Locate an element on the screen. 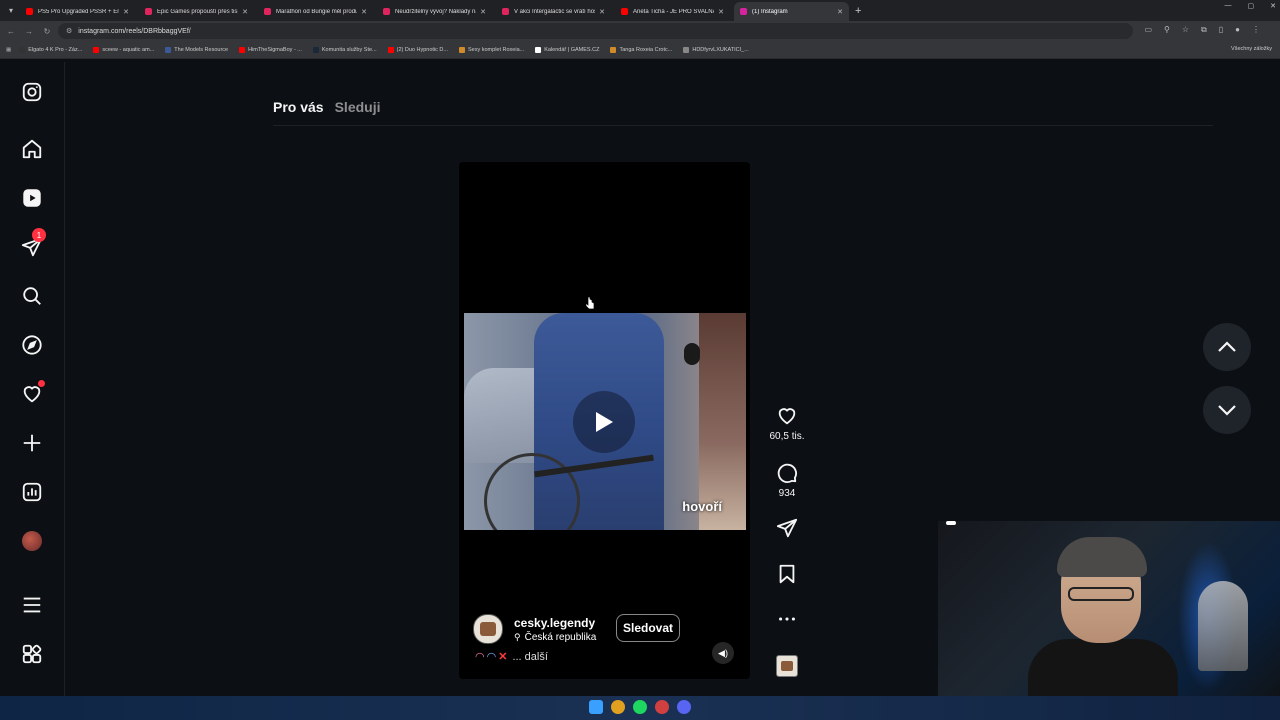 The width and height of the screenshot is (1280, 720). webcam-overlay is located at coordinates (1109, 620).